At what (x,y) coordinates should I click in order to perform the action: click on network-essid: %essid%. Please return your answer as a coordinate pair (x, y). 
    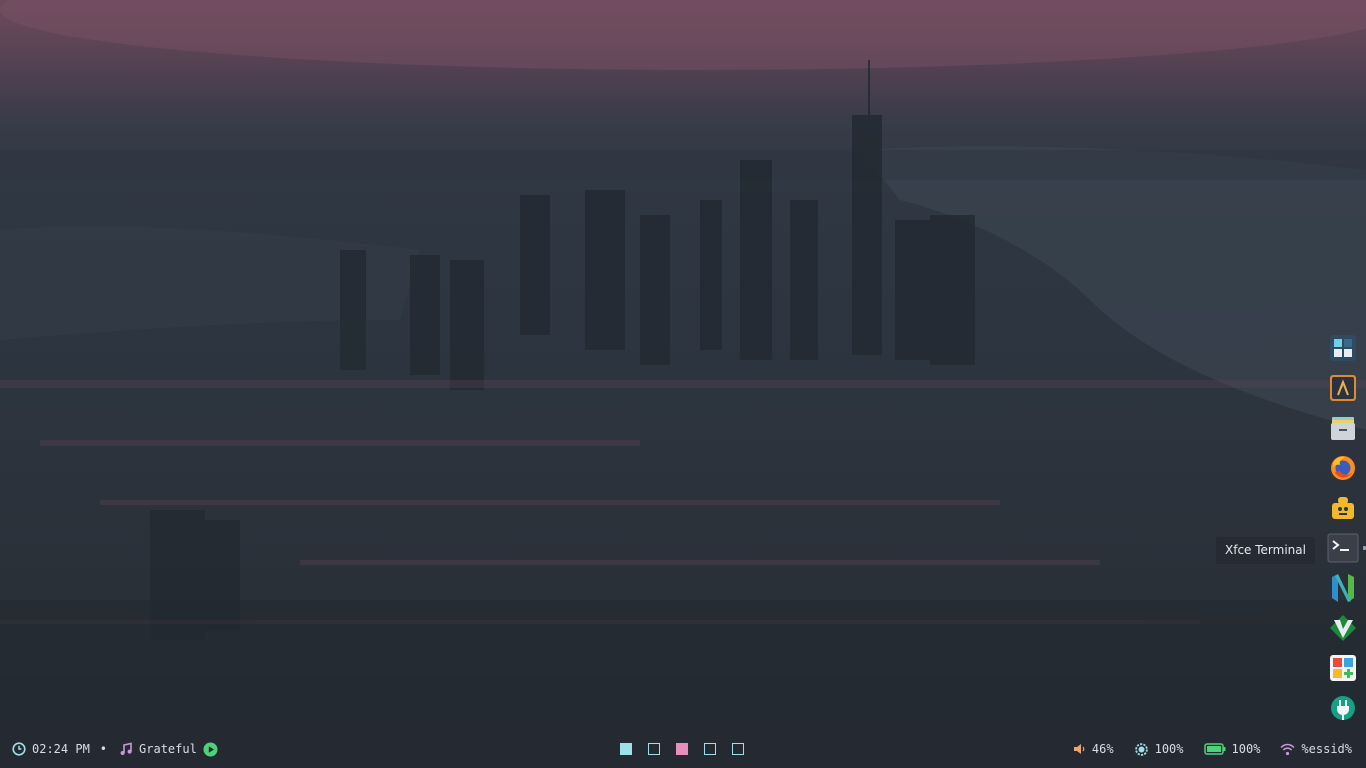
    Looking at the image, I should click on (1326, 749).